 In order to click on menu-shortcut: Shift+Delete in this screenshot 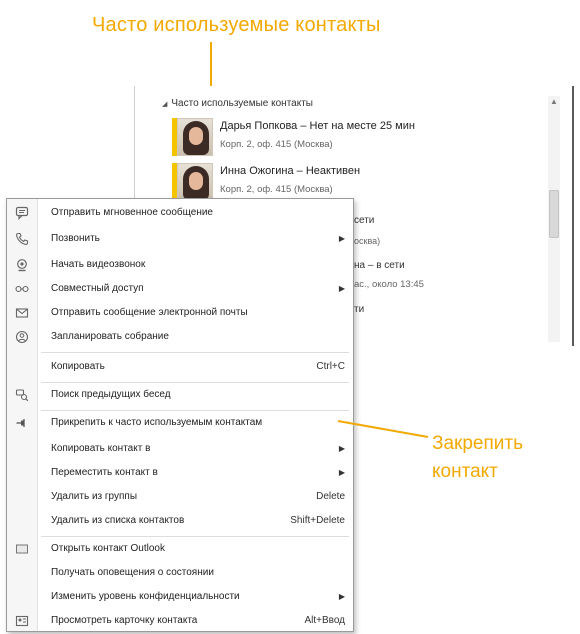, I will do `click(317, 520)`.